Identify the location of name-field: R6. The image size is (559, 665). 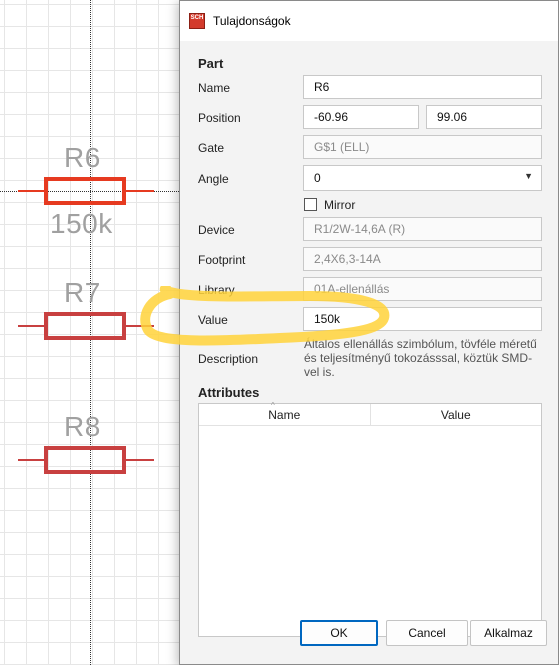
(422, 87).